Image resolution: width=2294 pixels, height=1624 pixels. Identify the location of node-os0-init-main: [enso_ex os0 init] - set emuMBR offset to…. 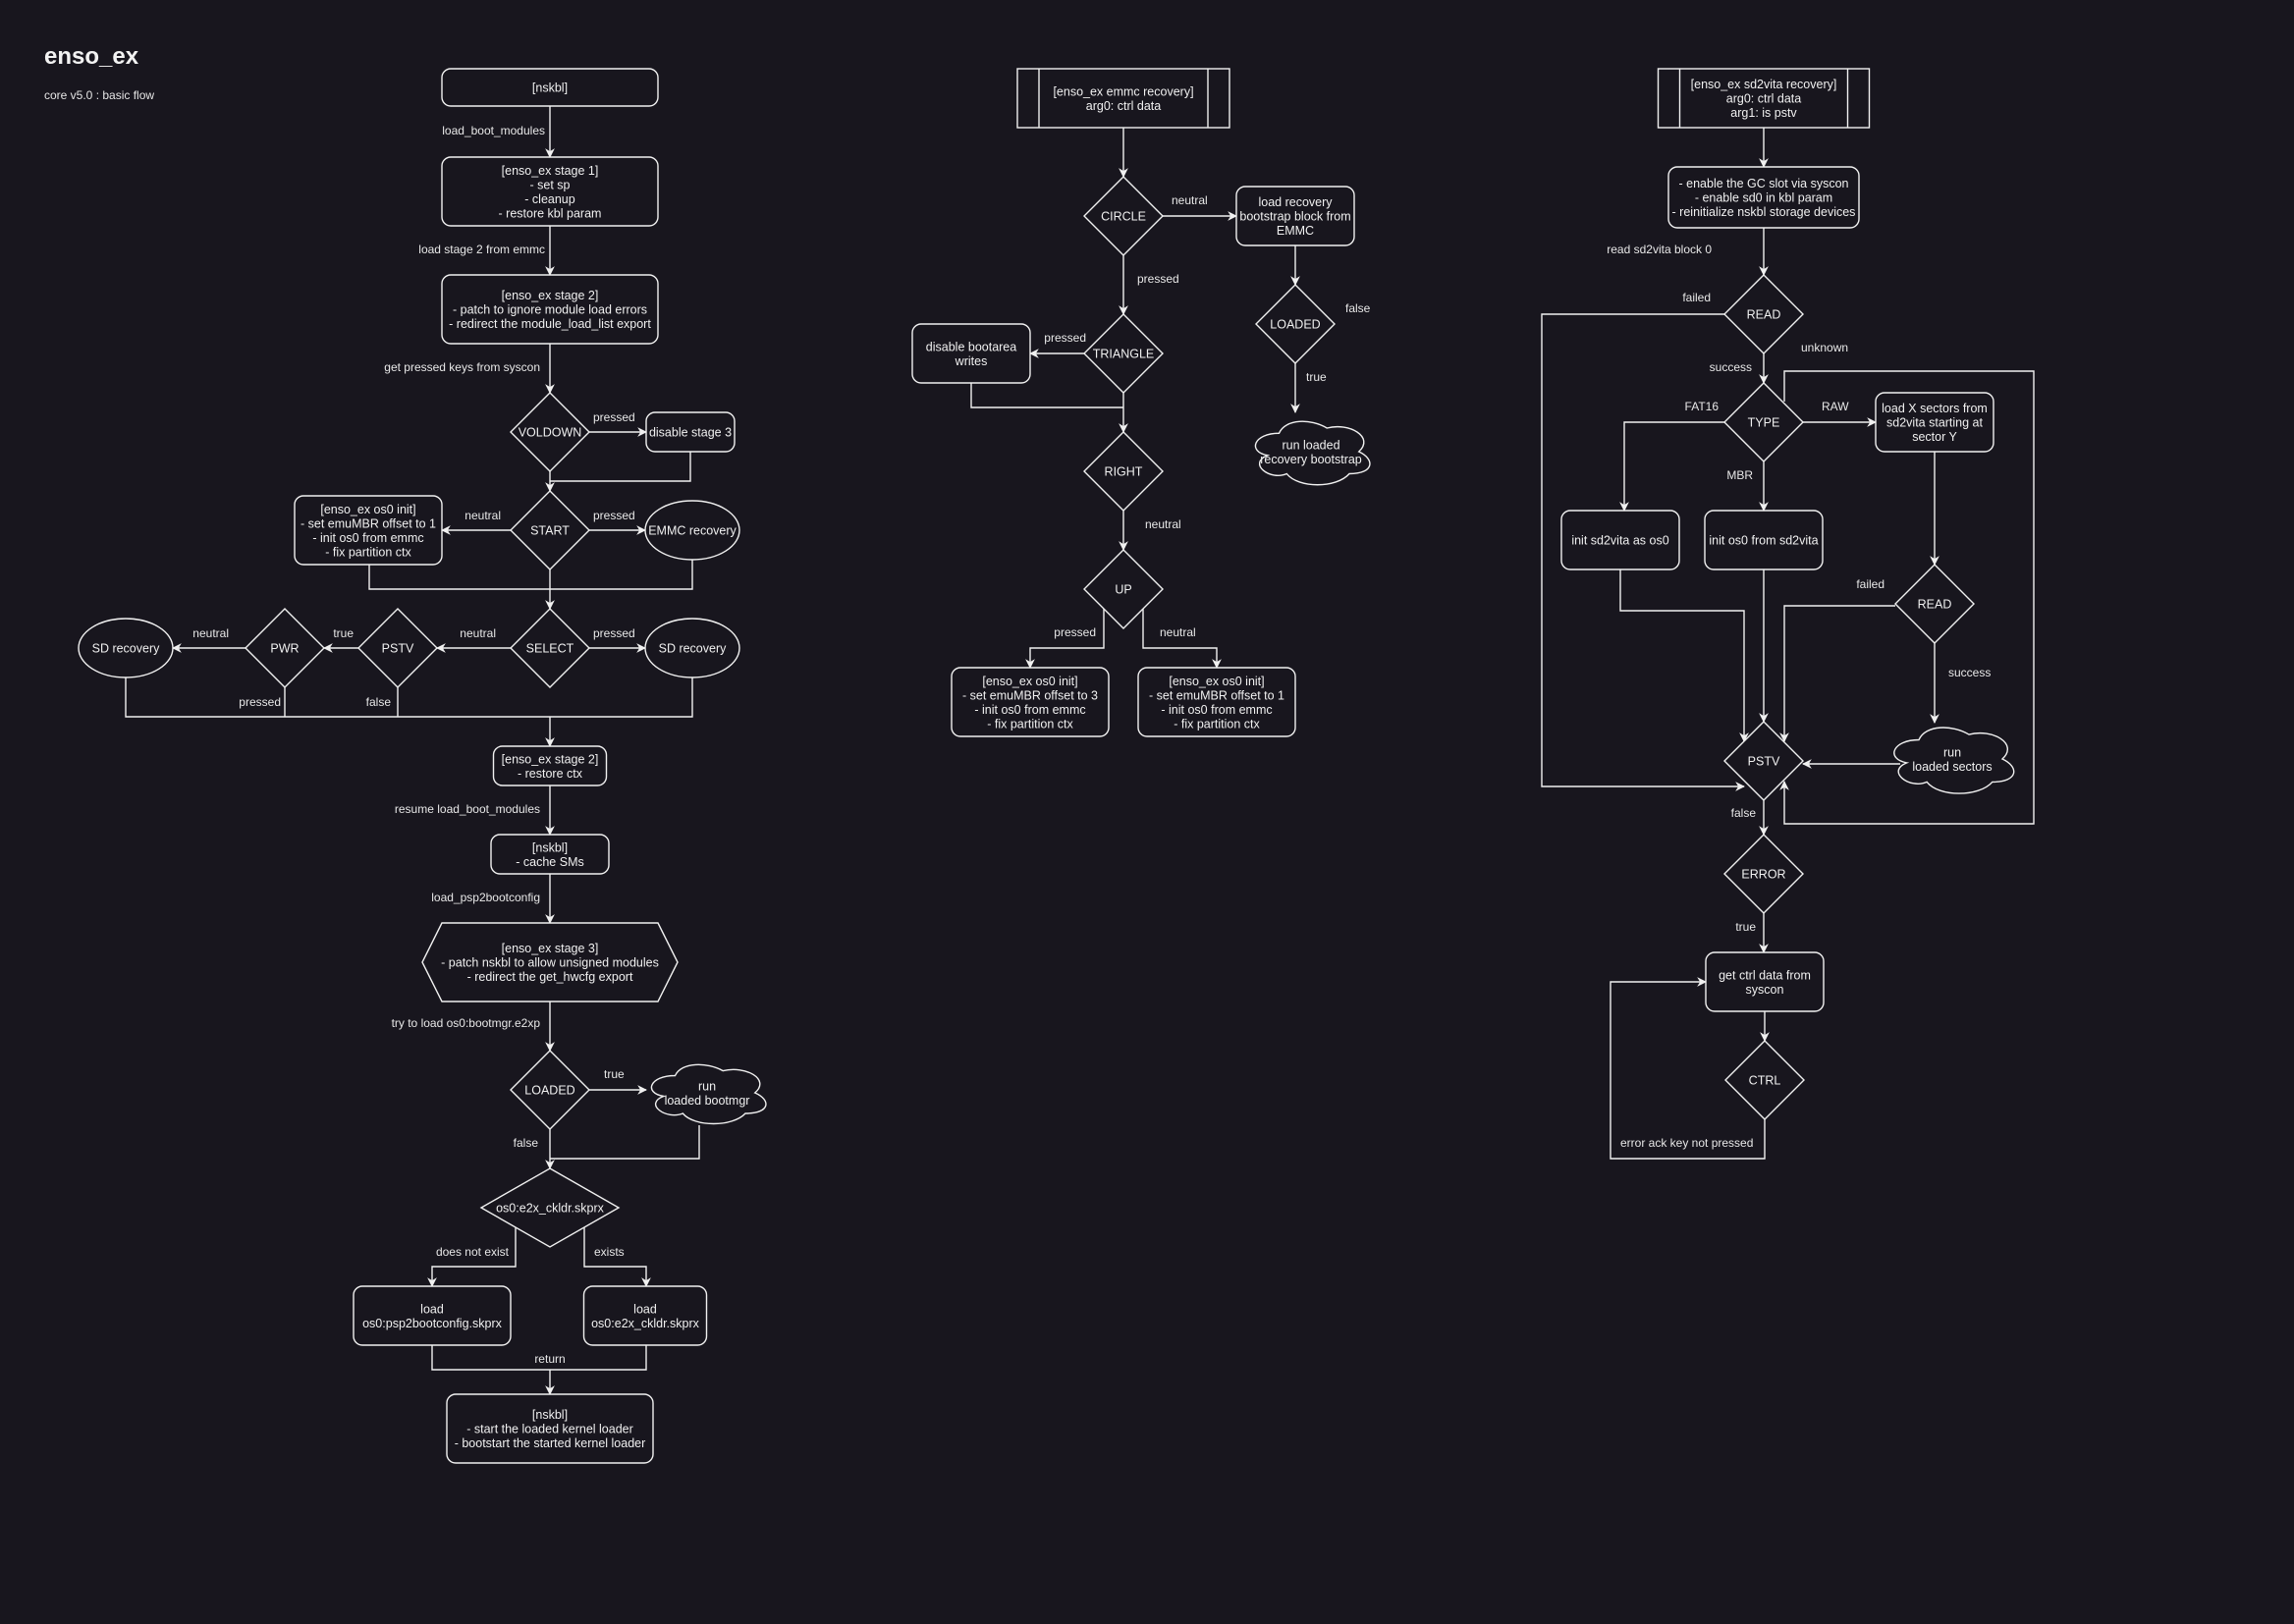
(368, 530).